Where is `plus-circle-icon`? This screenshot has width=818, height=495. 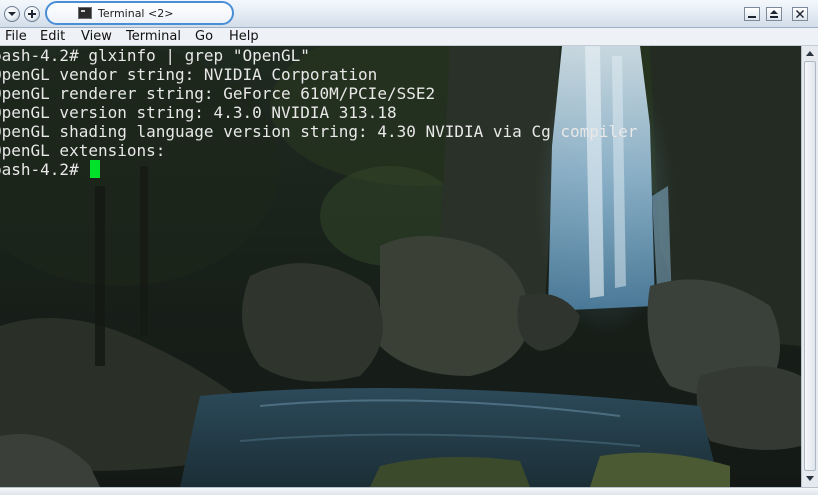
plus-circle-icon is located at coordinates (32, 14).